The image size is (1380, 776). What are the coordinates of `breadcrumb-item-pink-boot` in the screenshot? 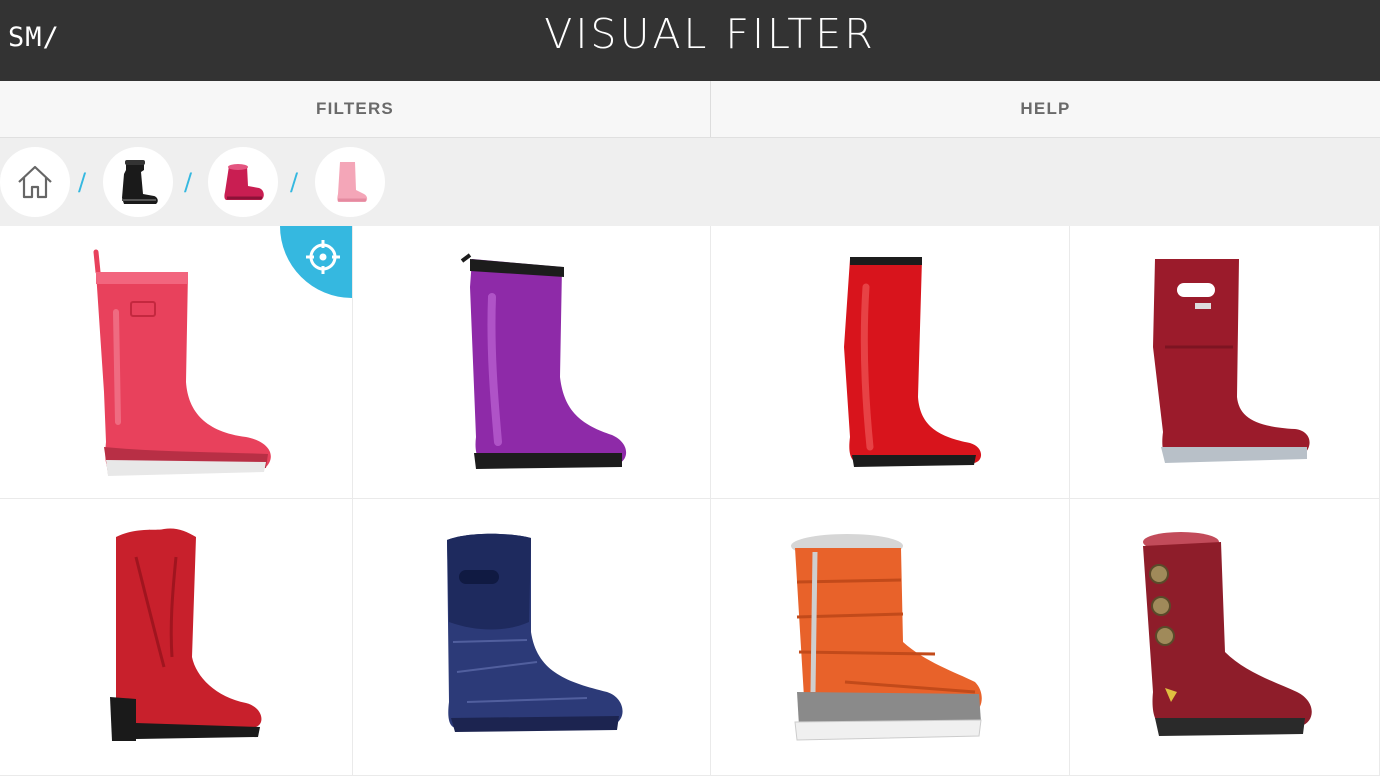 It's located at (243, 182).